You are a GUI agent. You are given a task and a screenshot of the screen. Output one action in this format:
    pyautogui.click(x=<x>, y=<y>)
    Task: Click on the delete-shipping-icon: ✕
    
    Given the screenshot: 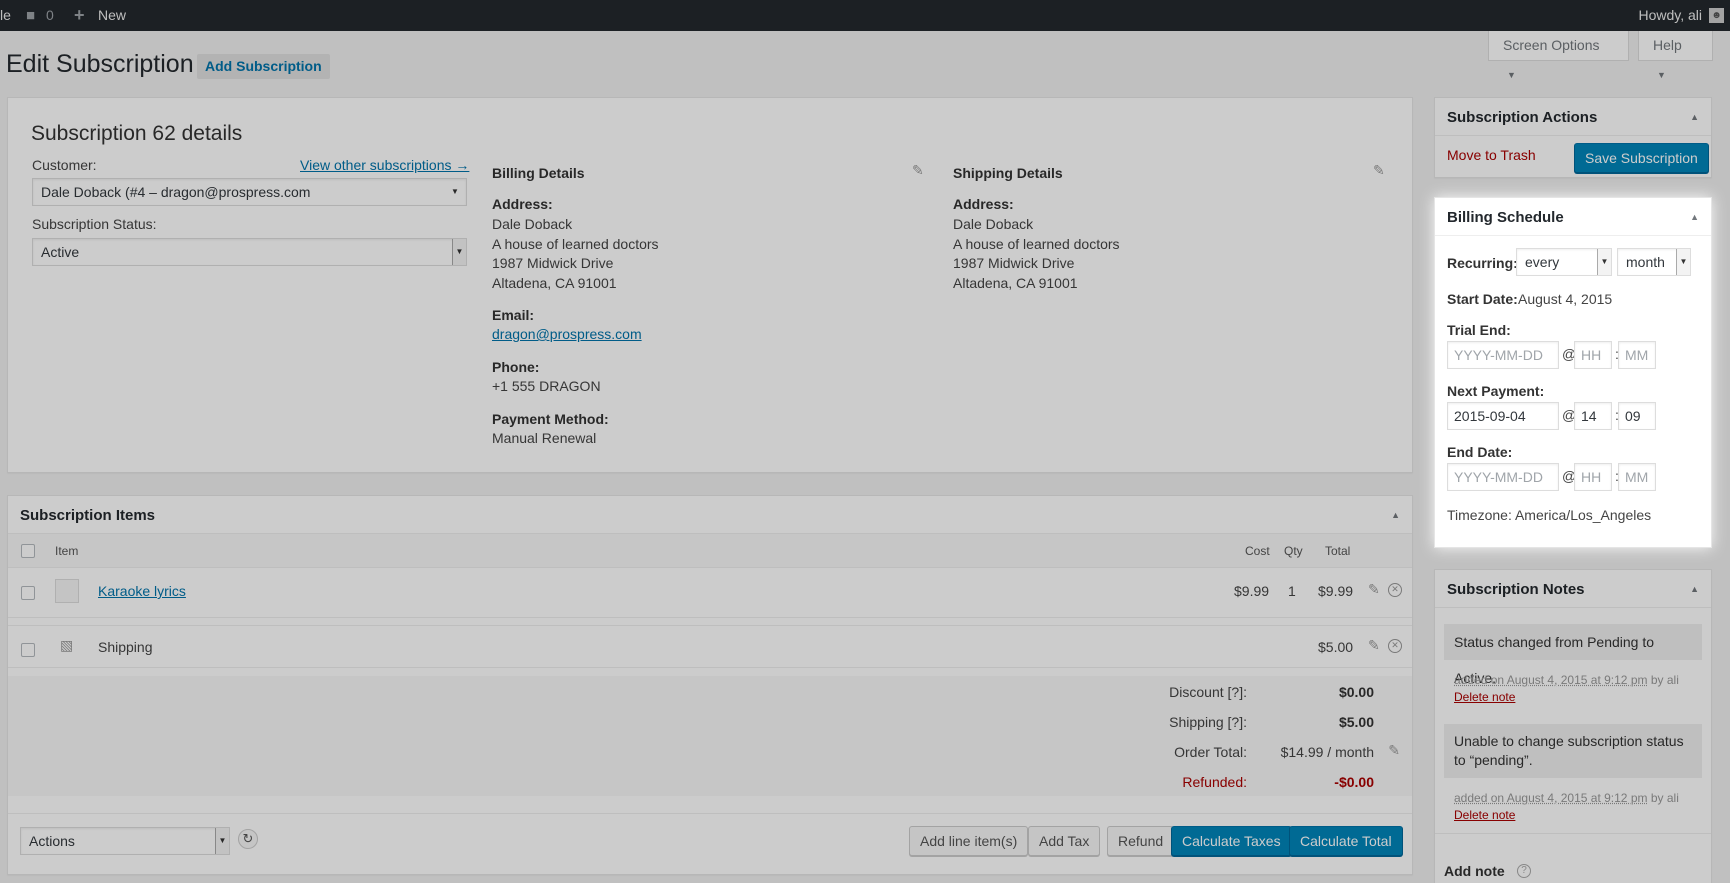 What is the action you would take?
    pyautogui.click(x=1395, y=646)
    